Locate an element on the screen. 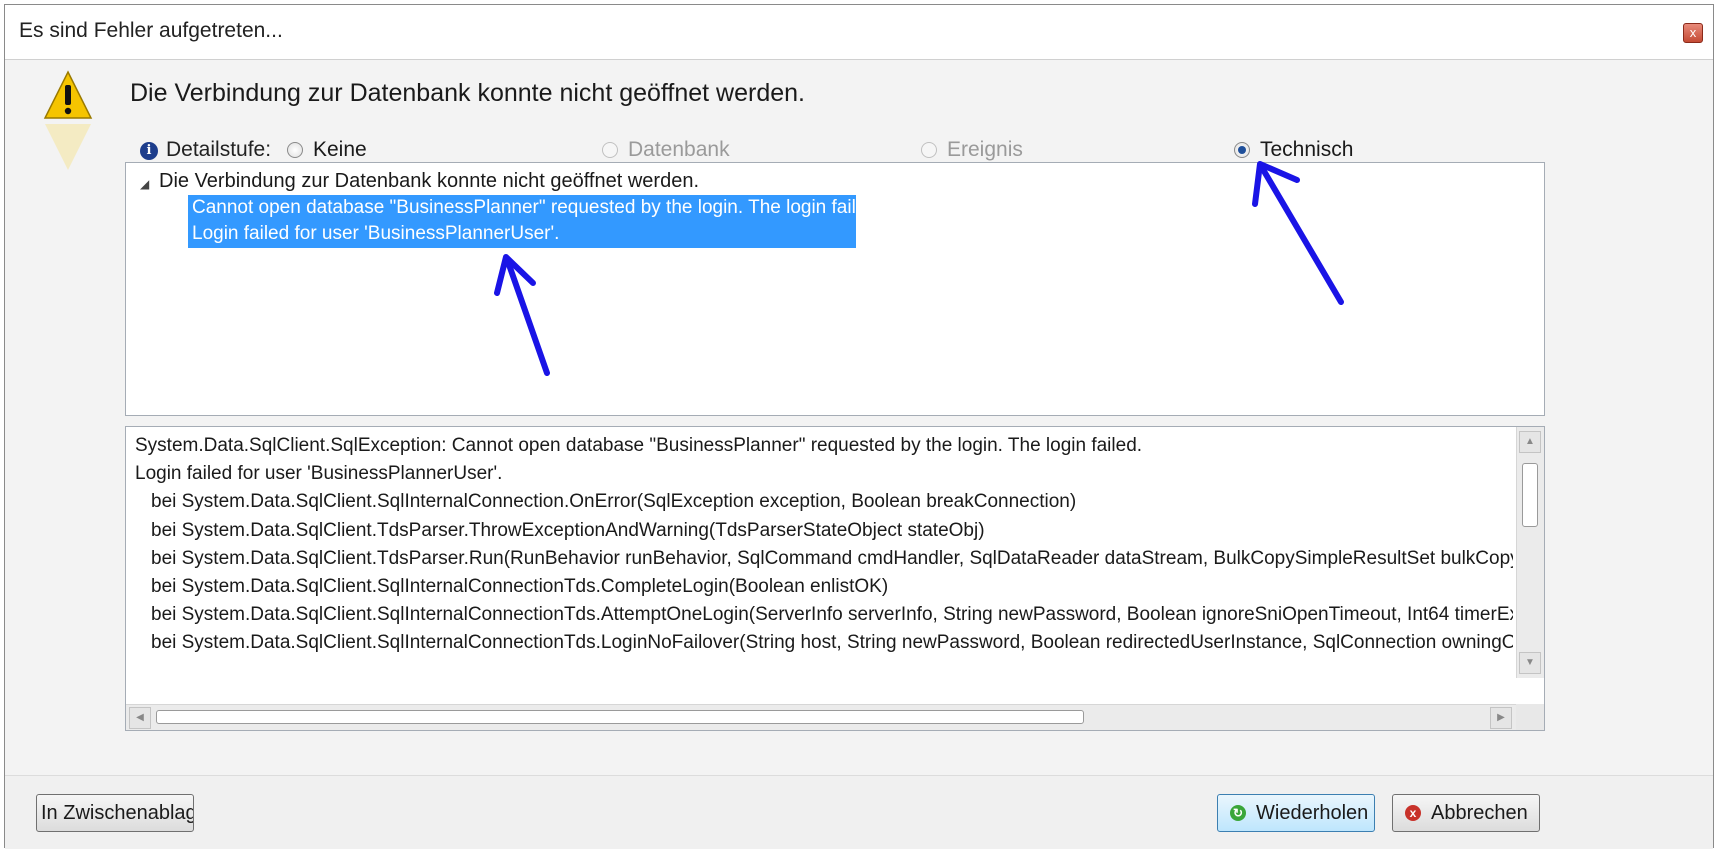  title-bar: Es sind Fehler aufgetreten... x is located at coordinates (859, 32).